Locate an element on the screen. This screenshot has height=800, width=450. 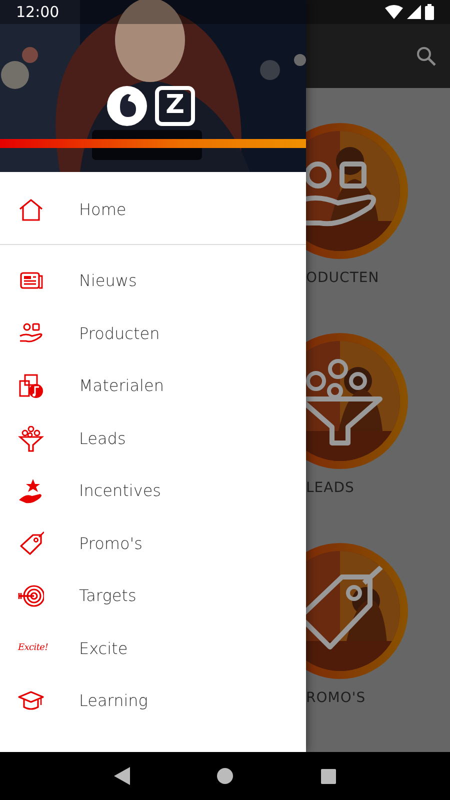
drawer-item: Producten is located at coordinates (153, 334).